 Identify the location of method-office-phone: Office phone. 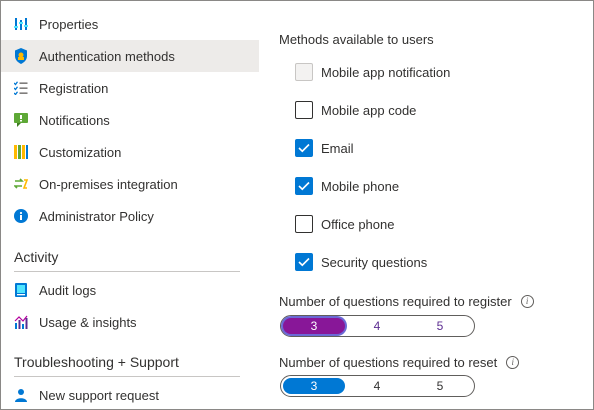
(344, 224).